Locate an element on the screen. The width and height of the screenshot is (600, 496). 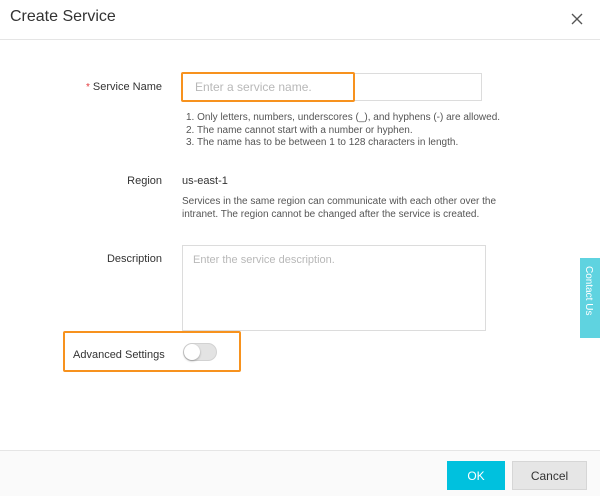
advanced-settings-label: Advanced Settings is located at coordinates (119, 355).